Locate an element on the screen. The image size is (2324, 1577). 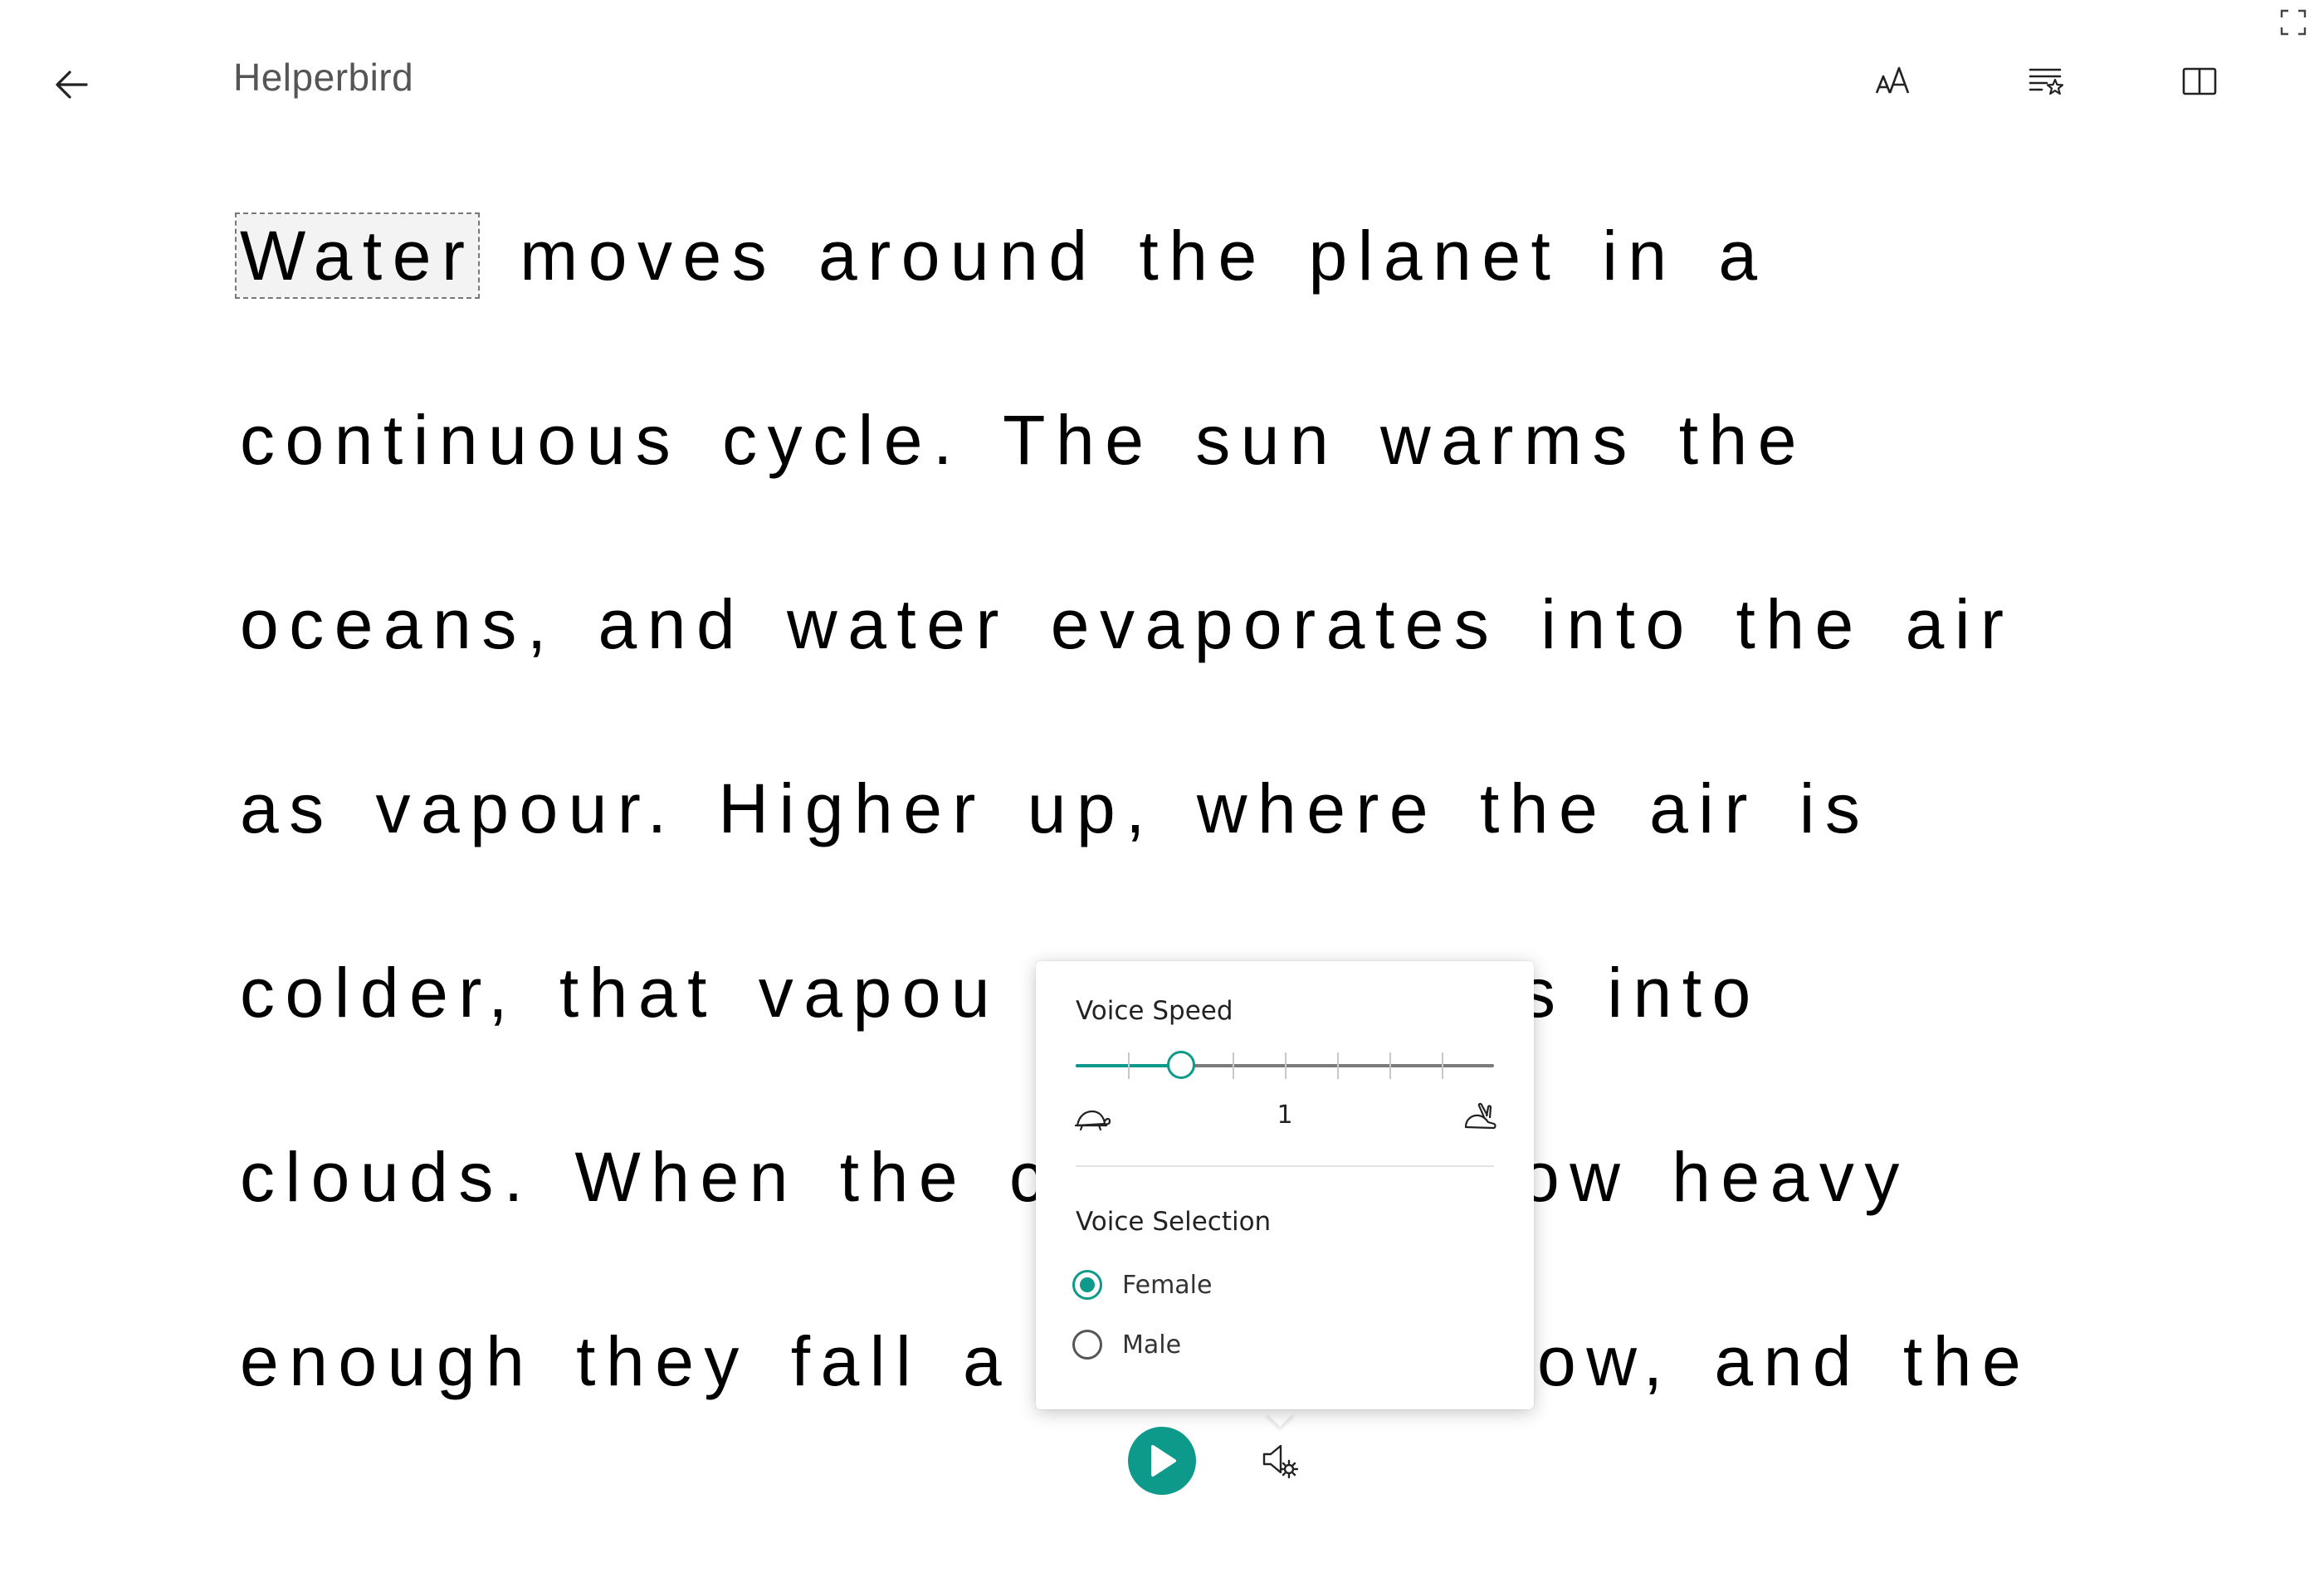
reading-preferences-button is located at coordinates (2047, 81).